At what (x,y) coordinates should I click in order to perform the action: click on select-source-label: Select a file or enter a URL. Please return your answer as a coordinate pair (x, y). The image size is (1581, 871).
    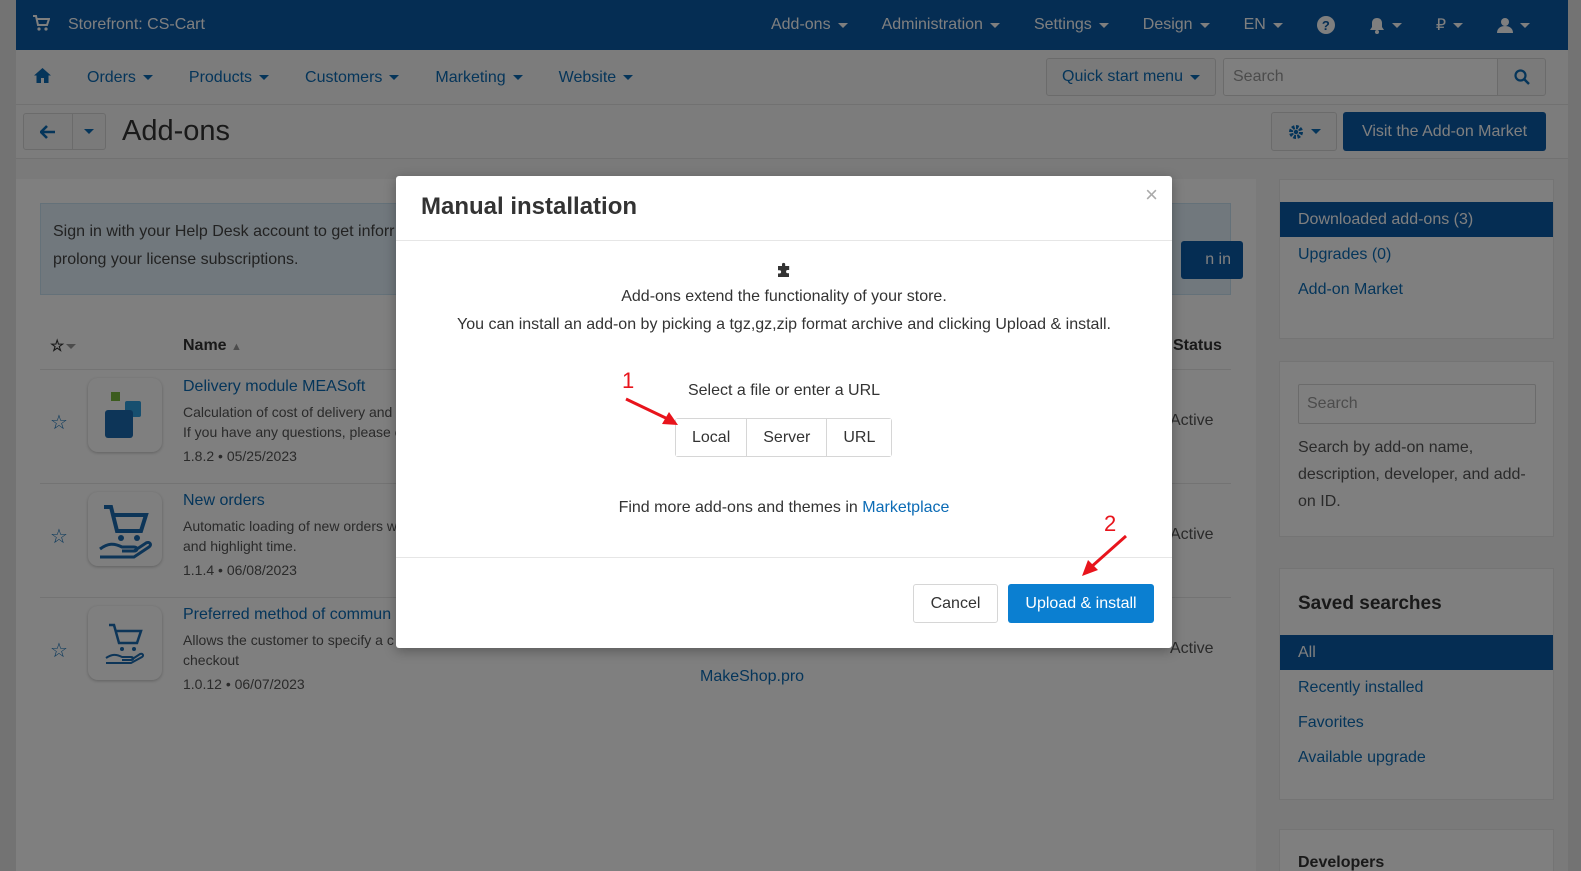
    Looking at the image, I should click on (784, 390).